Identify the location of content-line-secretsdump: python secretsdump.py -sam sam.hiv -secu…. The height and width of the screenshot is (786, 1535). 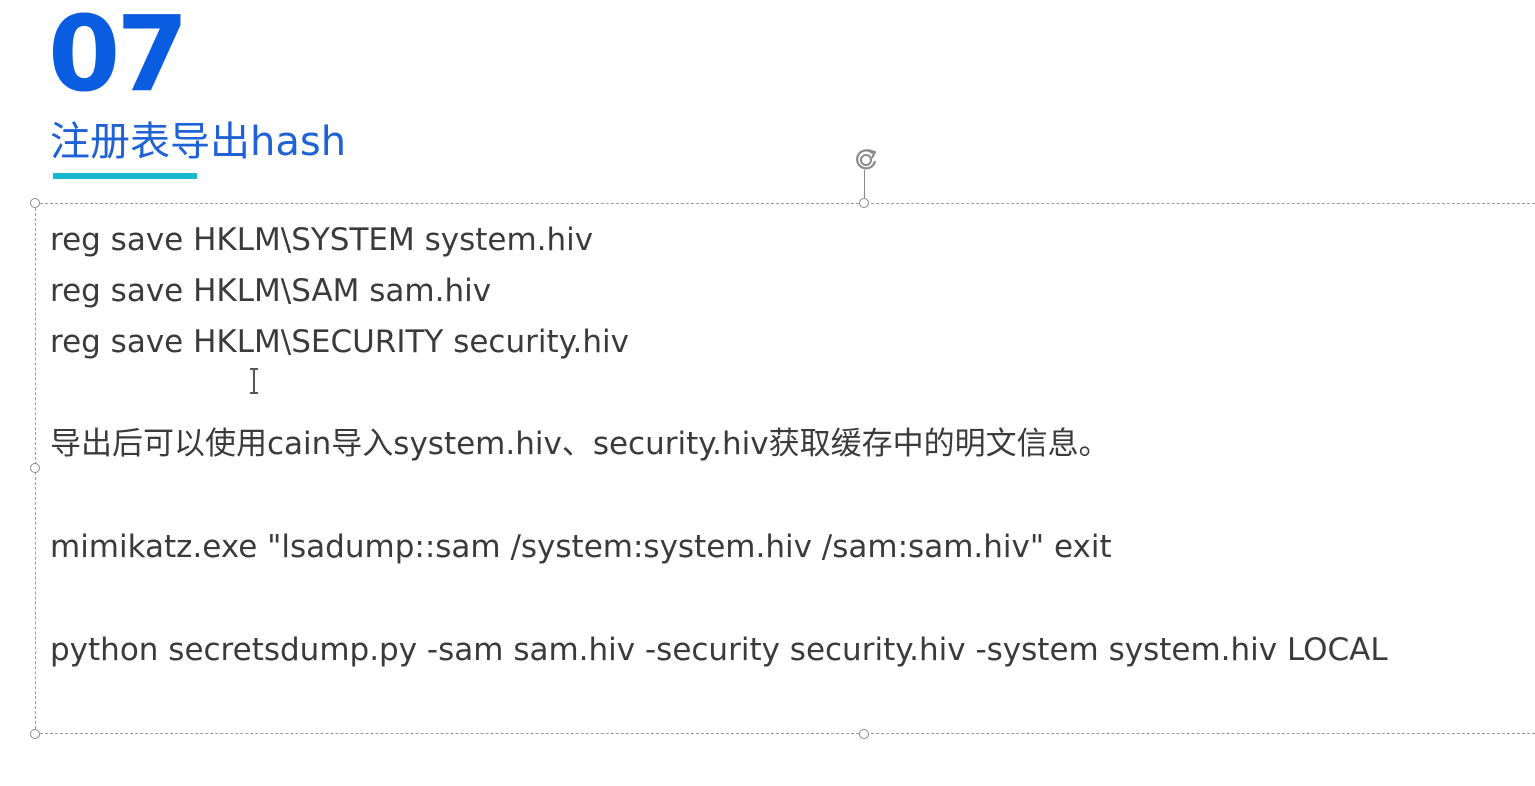
(719, 650).